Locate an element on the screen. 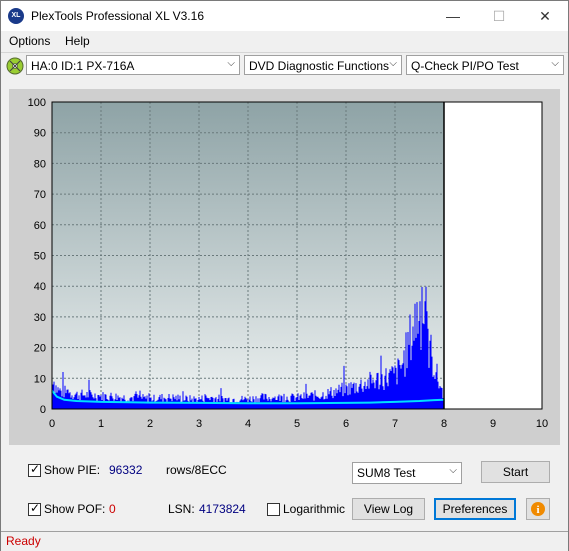 The width and height of the screenshot is (569, 551). y-tick-label: 10 is located at coordinates (40, 379).